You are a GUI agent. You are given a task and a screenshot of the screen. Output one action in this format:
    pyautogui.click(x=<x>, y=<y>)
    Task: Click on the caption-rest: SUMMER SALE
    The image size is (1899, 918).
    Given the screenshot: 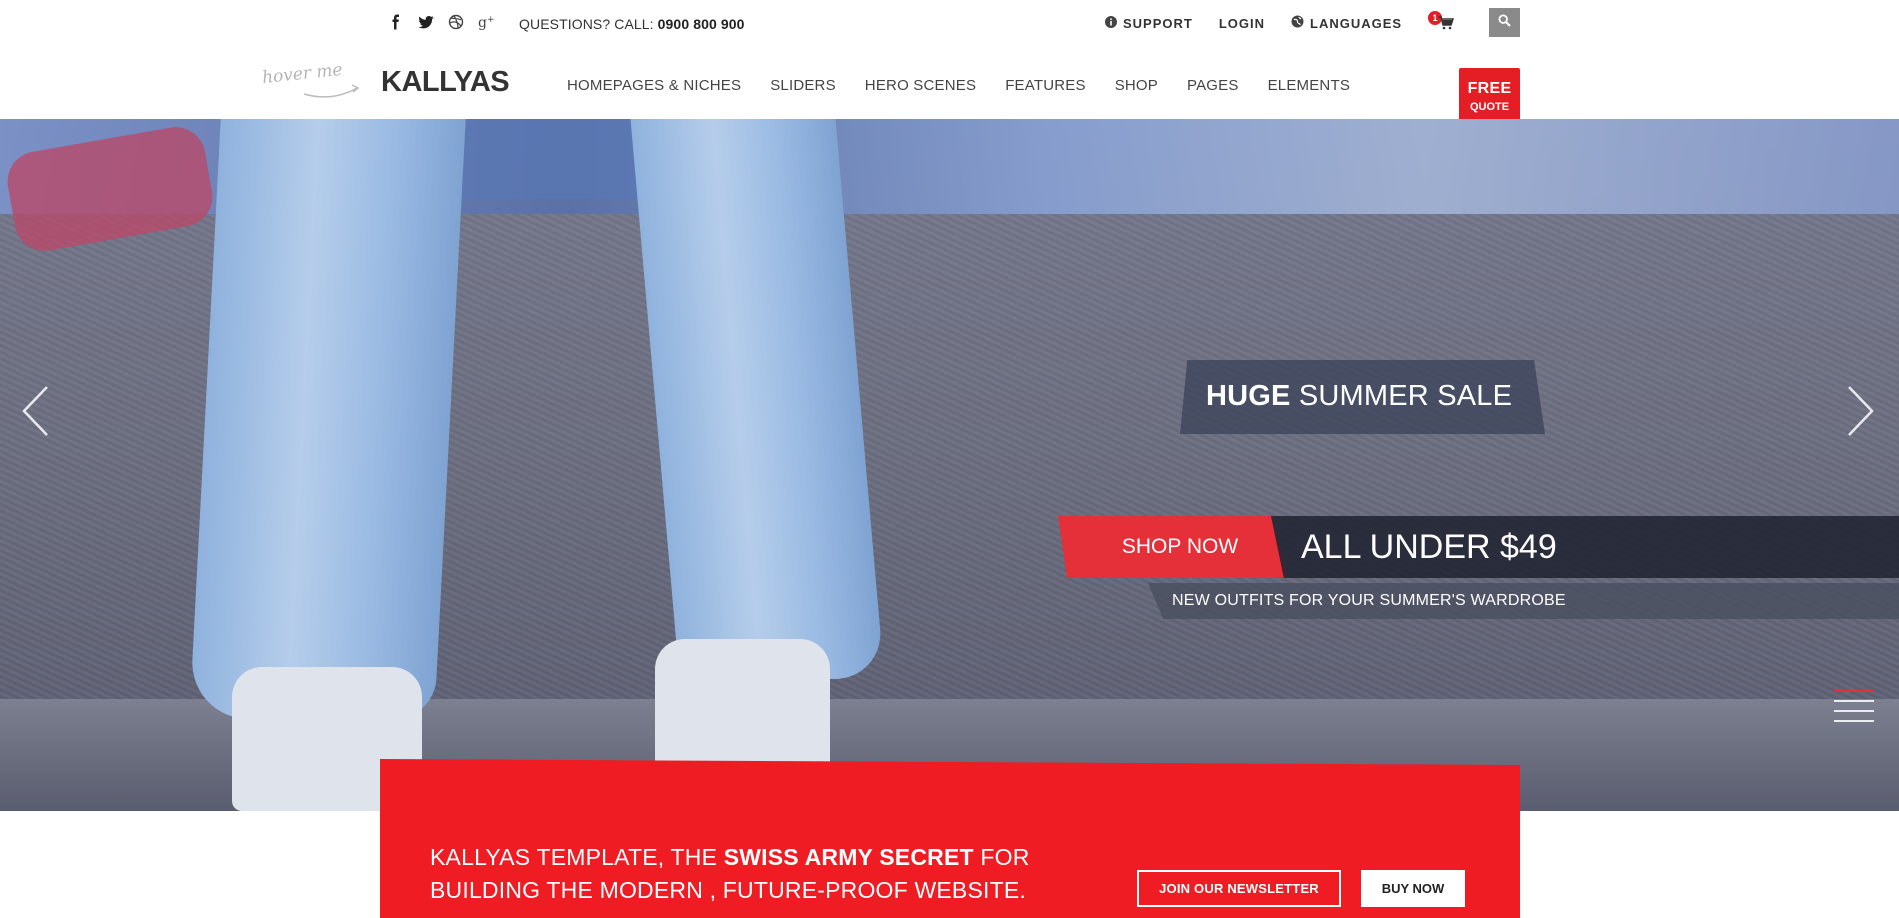 What is the action you would take?
    pyautogui.click(x=1405, y=396)
    